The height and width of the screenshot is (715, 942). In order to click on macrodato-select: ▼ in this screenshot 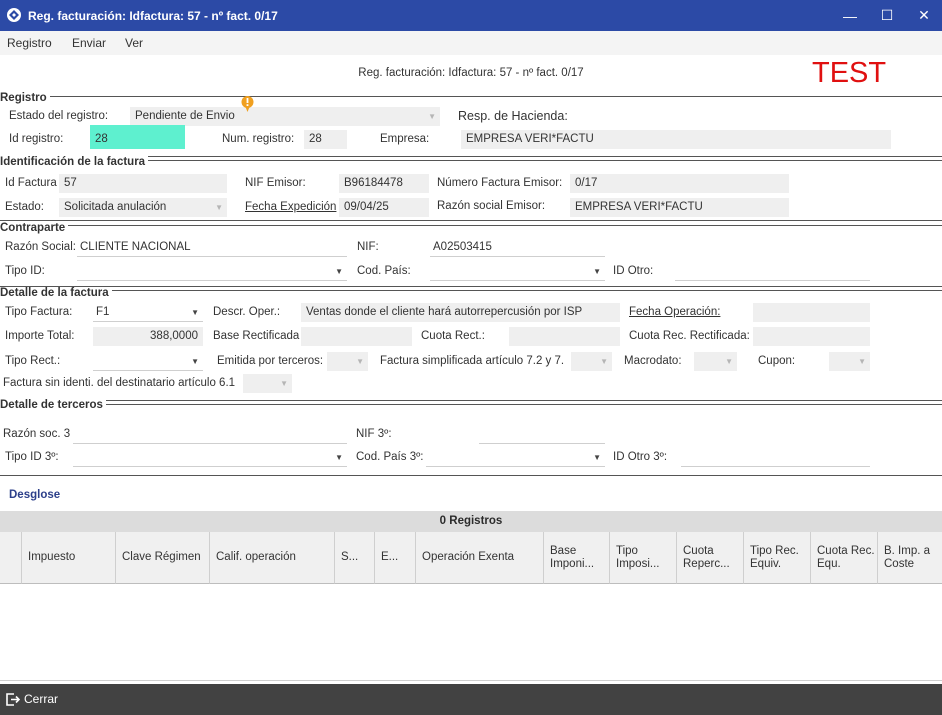, I will do `click(715, 361)`.